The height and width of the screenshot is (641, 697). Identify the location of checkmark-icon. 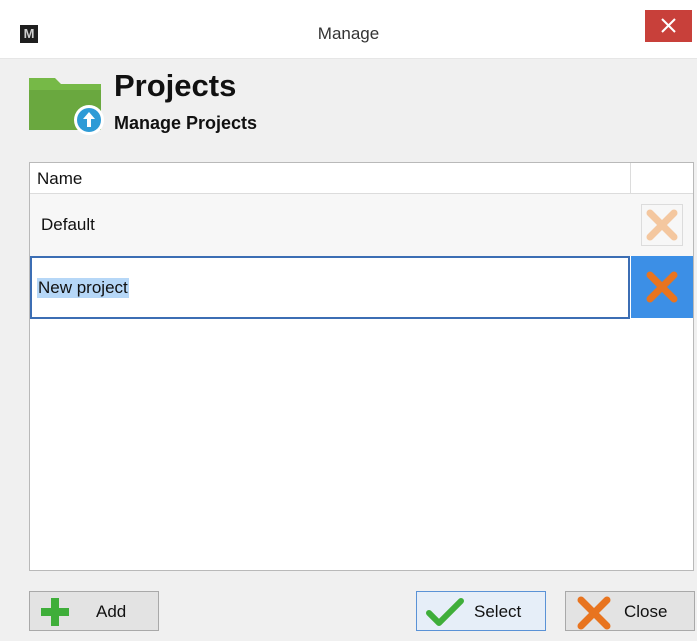
(445, 612).